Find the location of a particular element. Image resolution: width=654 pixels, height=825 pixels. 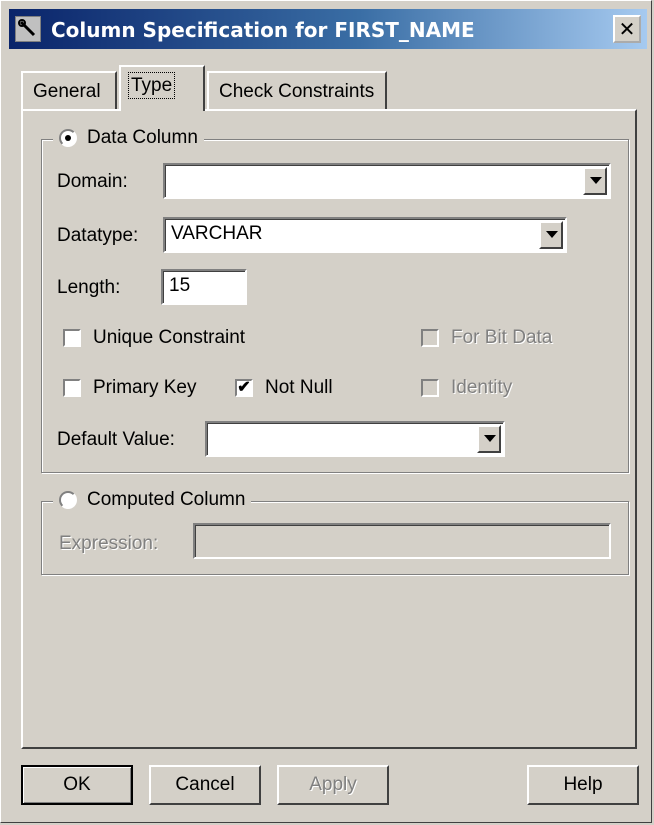

default-value-label: Default Value: is located at coordinates (116, 439).